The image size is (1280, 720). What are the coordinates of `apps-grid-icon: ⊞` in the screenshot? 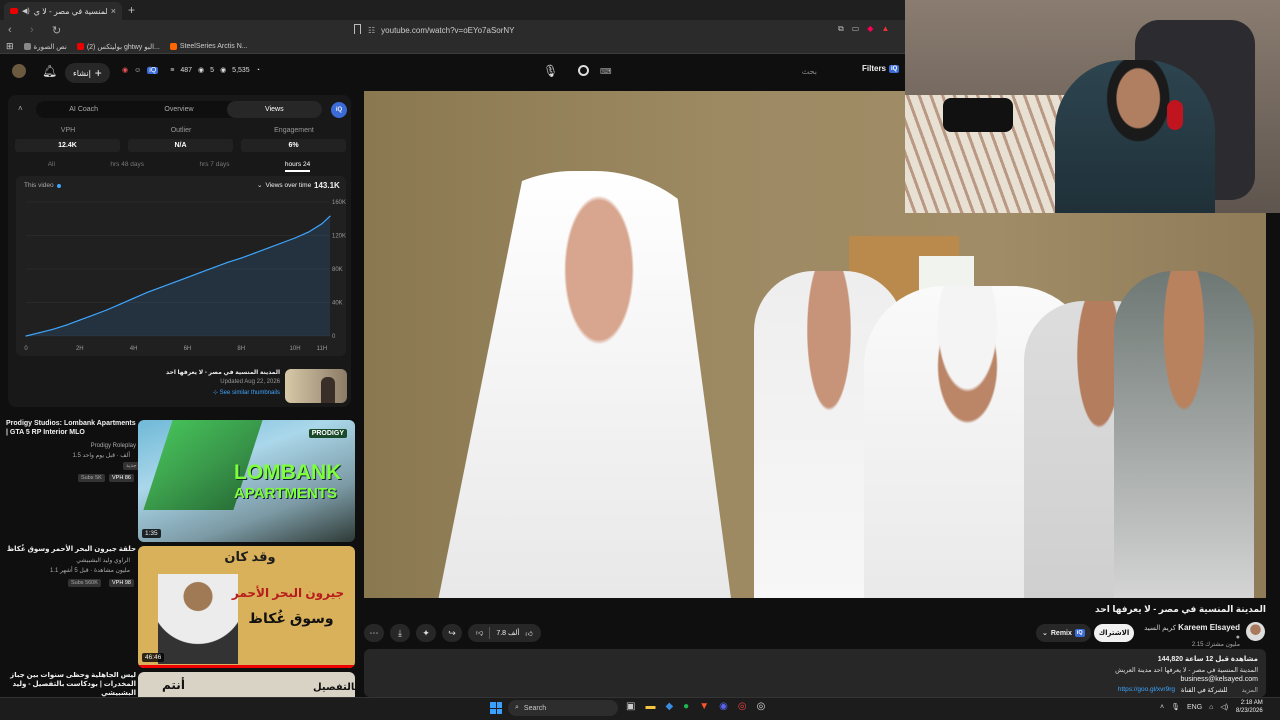 It's located at (10, 46).